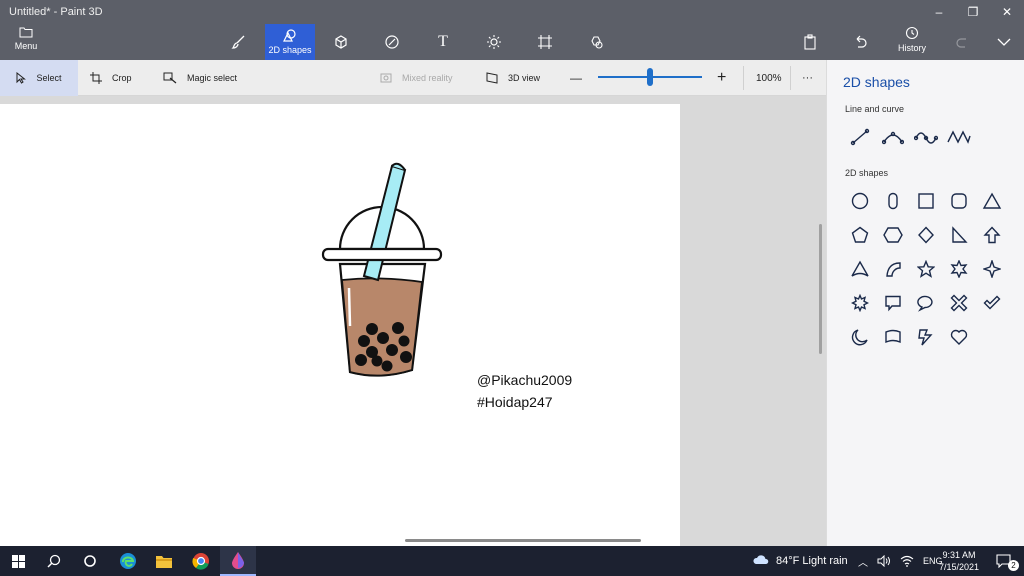  What do you see at coordinates (863, 561) in the screenshot?
I see `tray-chevron-up-icon: ︿` at bounding box center [863, 561].